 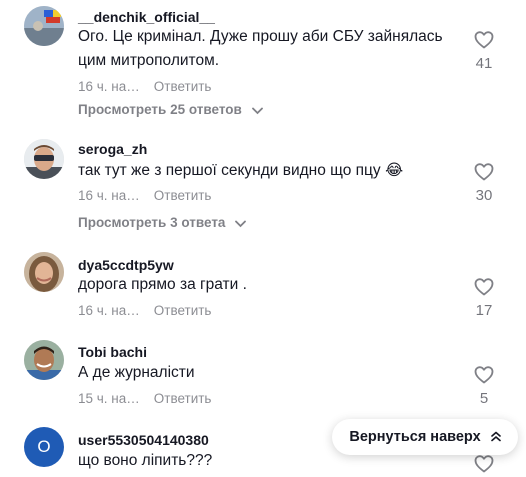 I want to click on comment-text: дорога прямо за грати ., so click(x=162, y=284).